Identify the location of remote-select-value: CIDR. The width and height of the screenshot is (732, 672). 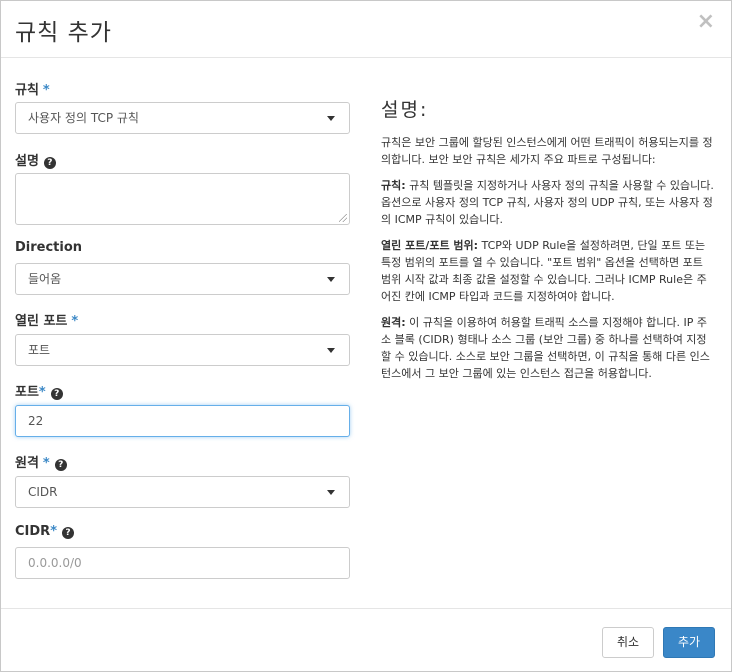
(43, 492).